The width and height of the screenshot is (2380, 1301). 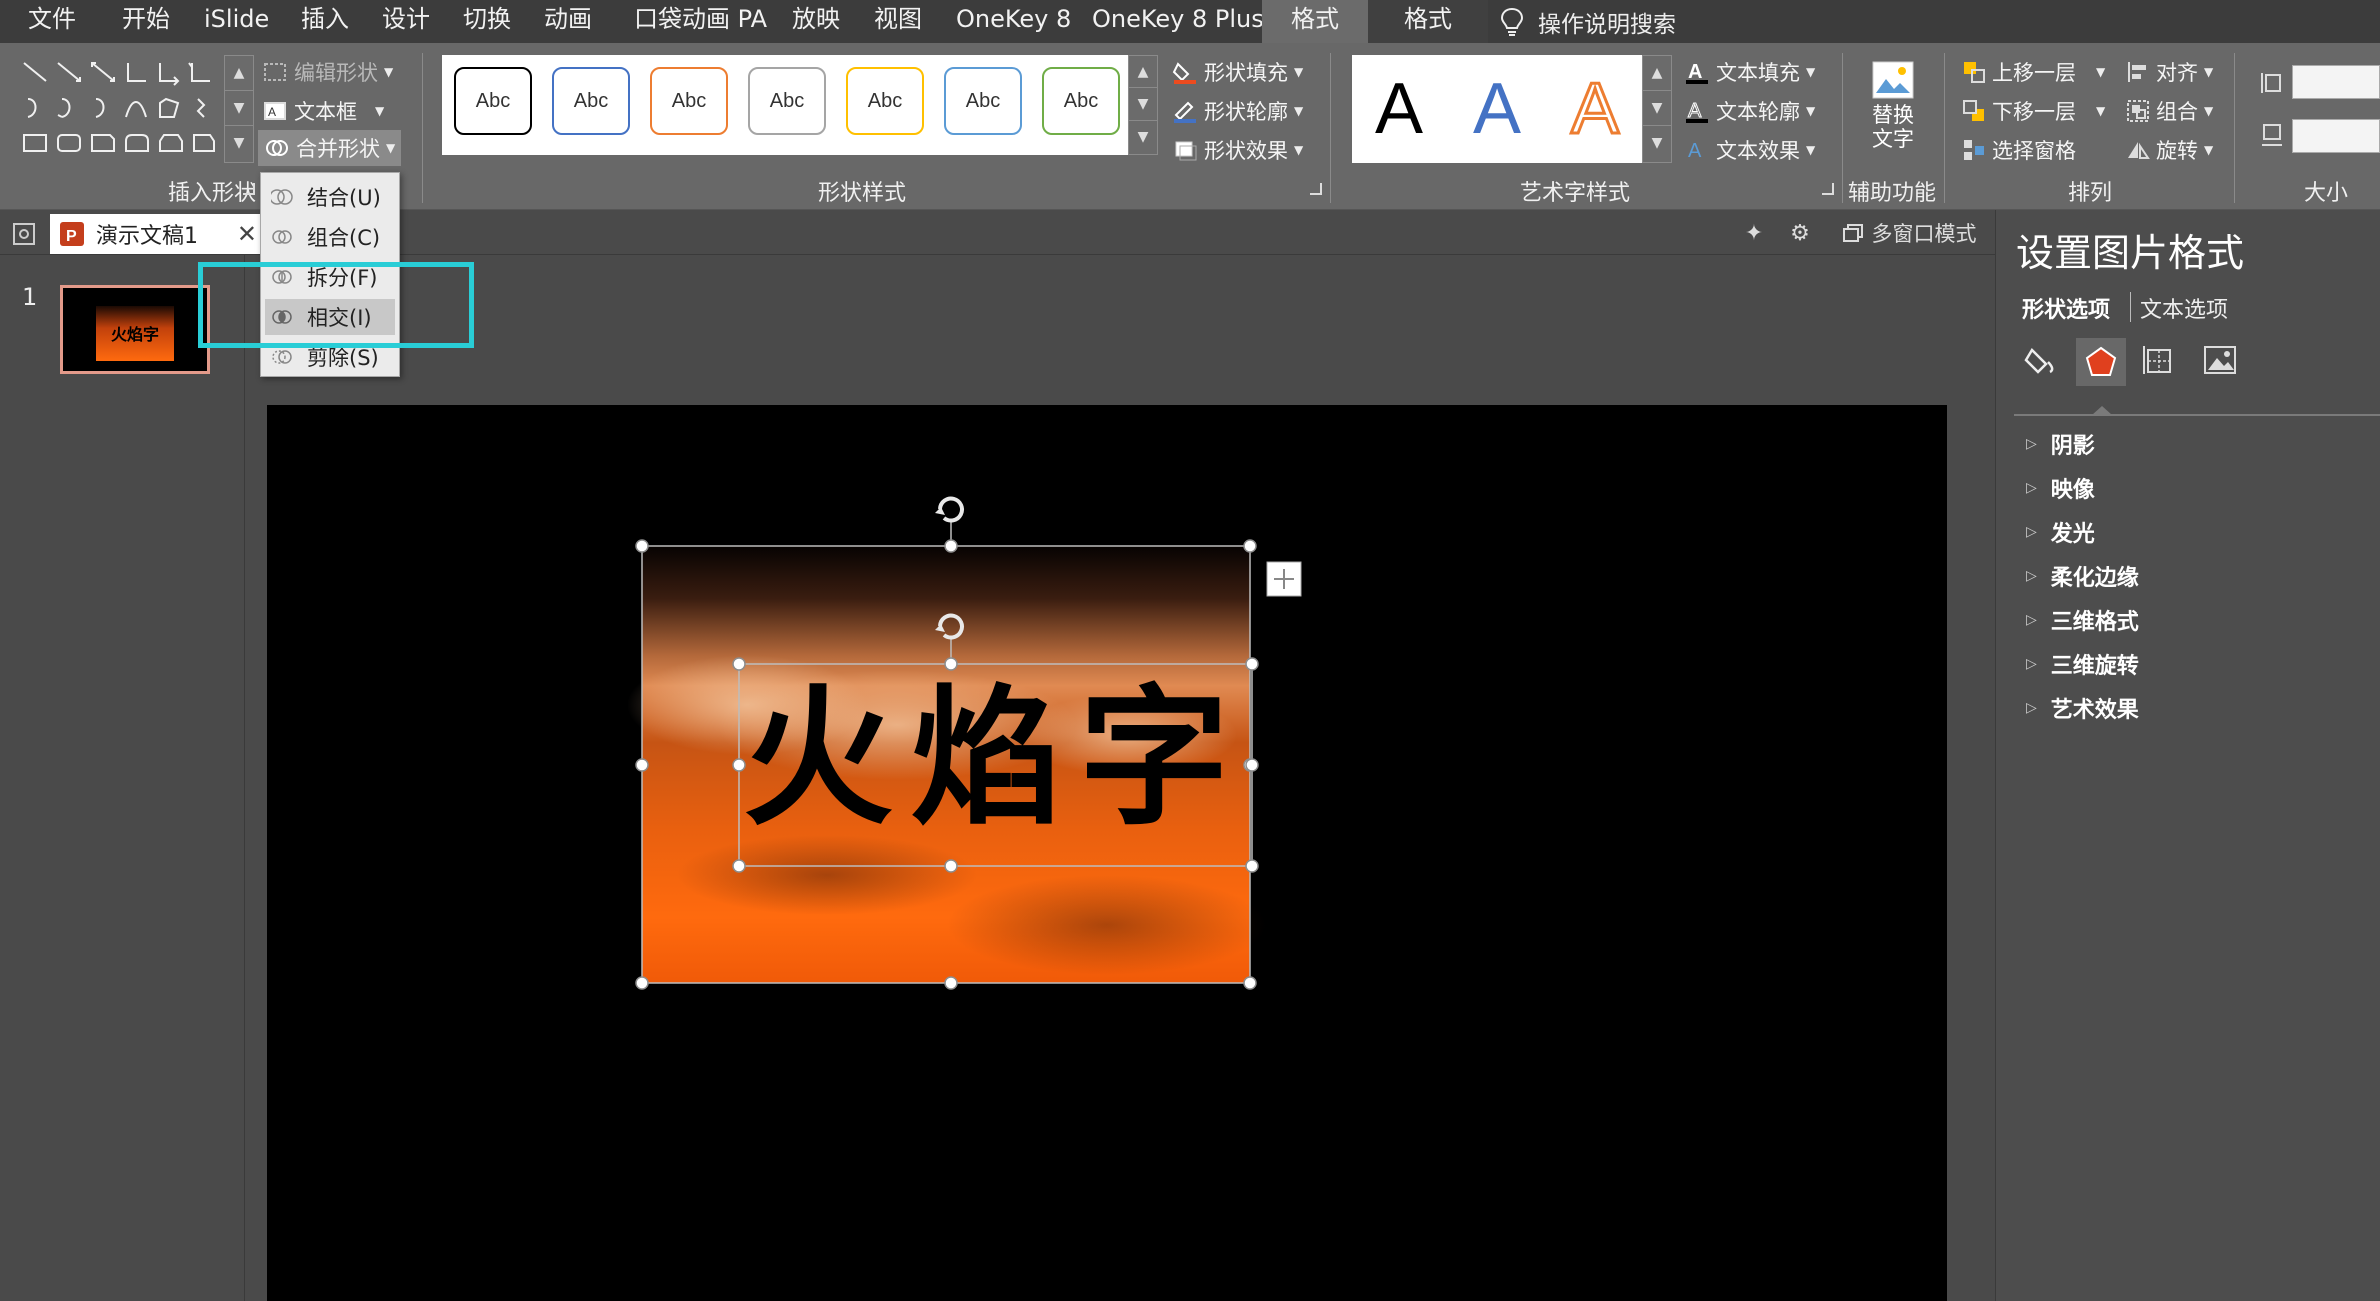 I want to click on menu-home: 开始, so click(x=146, y=21).